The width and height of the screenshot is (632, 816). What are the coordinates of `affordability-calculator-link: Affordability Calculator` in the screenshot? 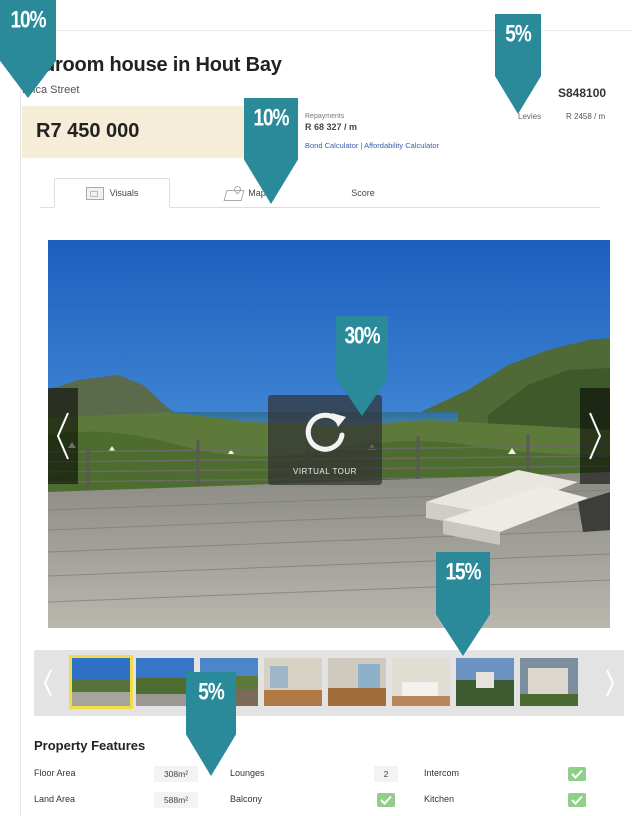 It's located at (401, 145).